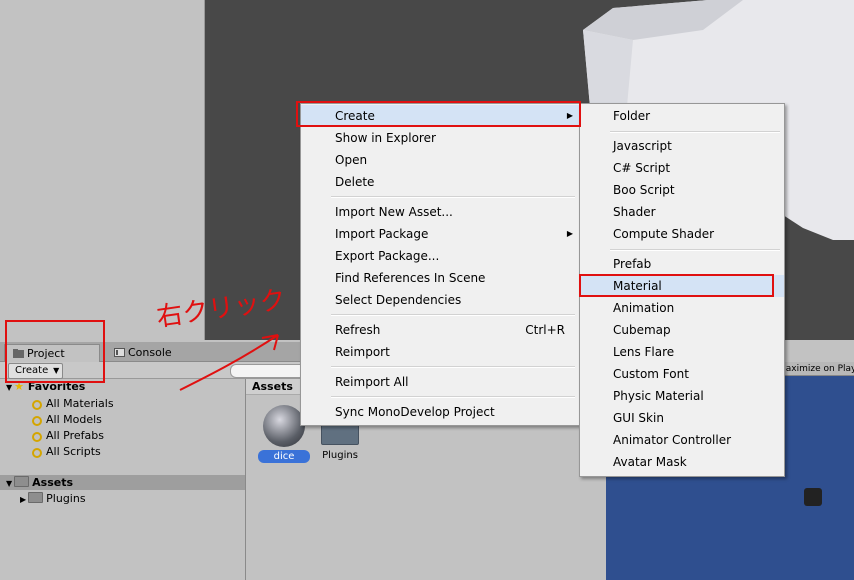 This screenshot has height=580, width=854. What do you see at coordinates (682, 146) in the screenshot?
I see `submenu-item-javascript: Javascript` at bounding box center [682, 146].